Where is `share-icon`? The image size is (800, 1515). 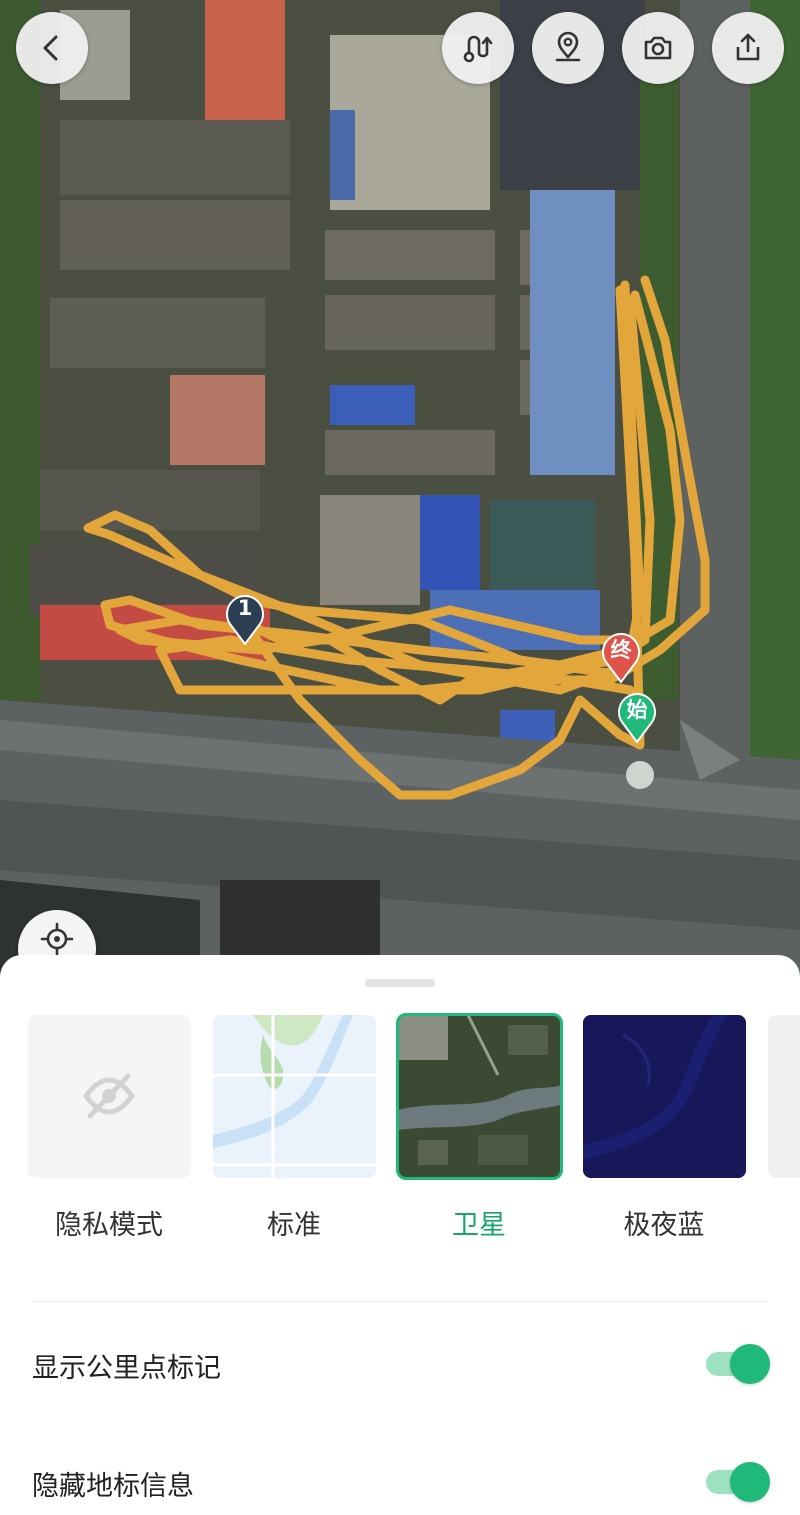 share-icon is located at coordinates (748, 47).